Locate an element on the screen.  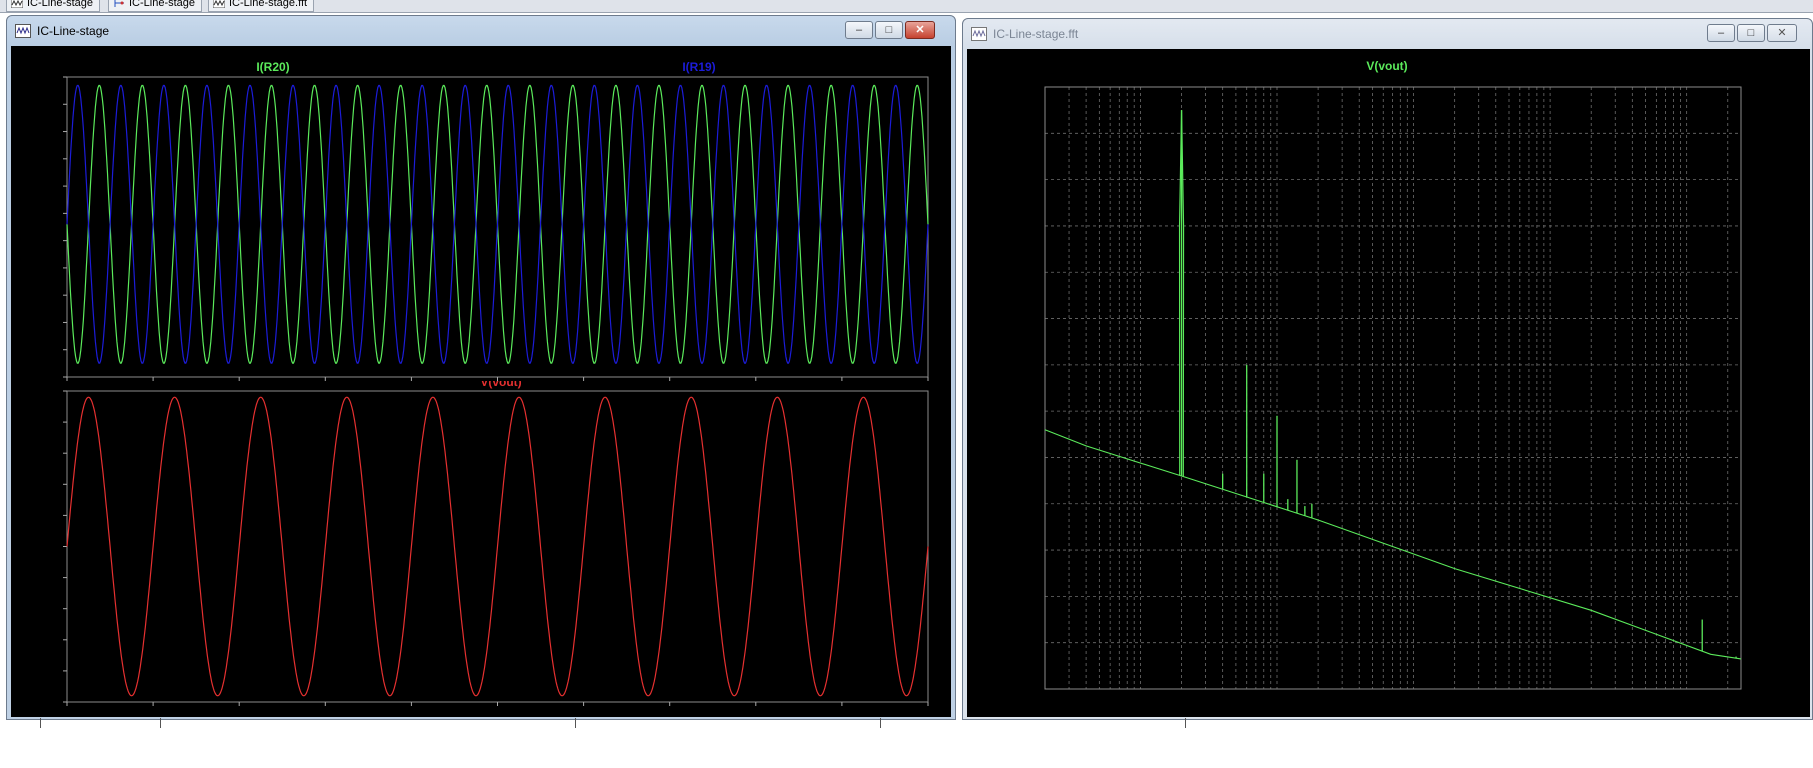
y-tick-label: 100mA is located at coordinates (42, 186).